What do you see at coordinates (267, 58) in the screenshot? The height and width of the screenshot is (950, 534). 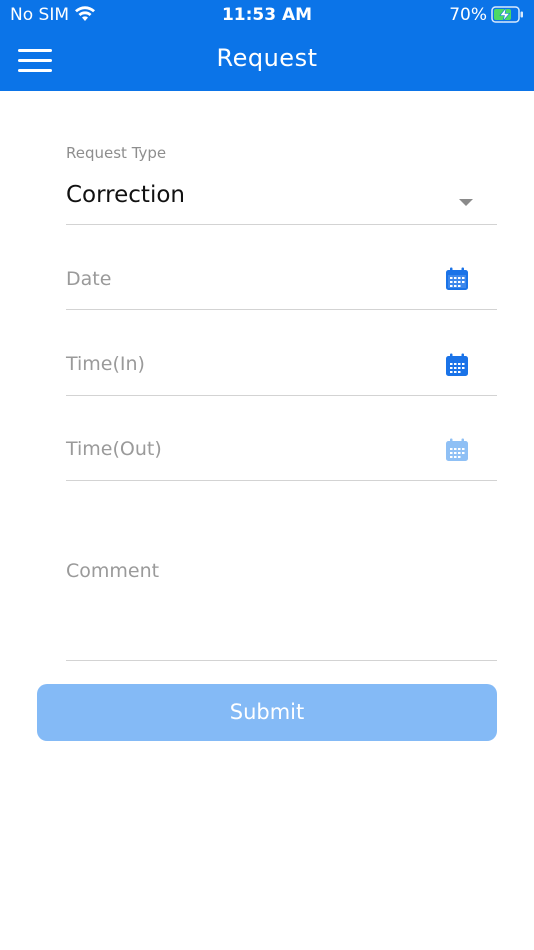 I see `page-title: Request` at bounding box center [267, 58].